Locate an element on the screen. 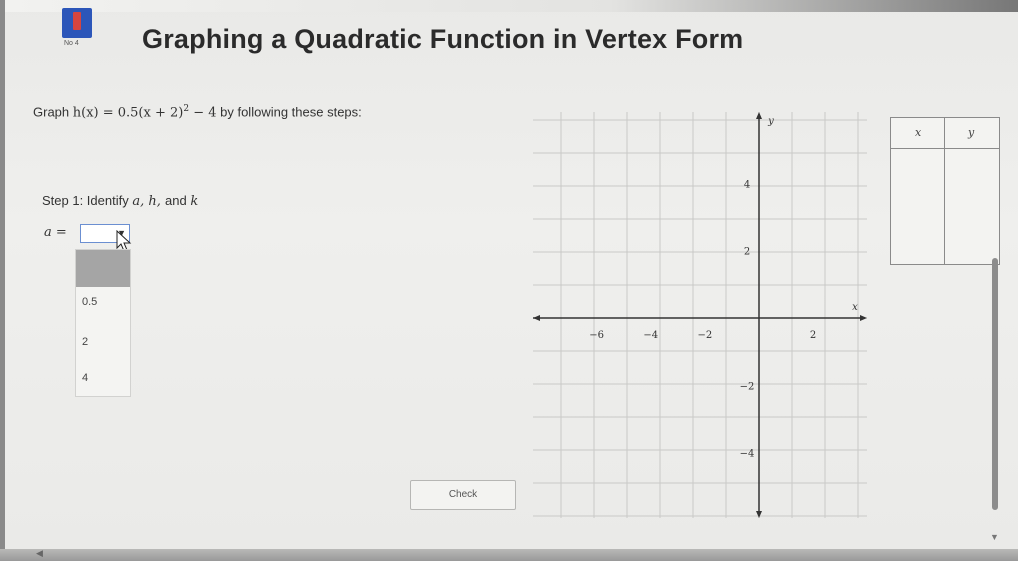 The width and height of the screenshot is (1018, 561). x-tick-label: −2 is located at coordinates (705, 335).